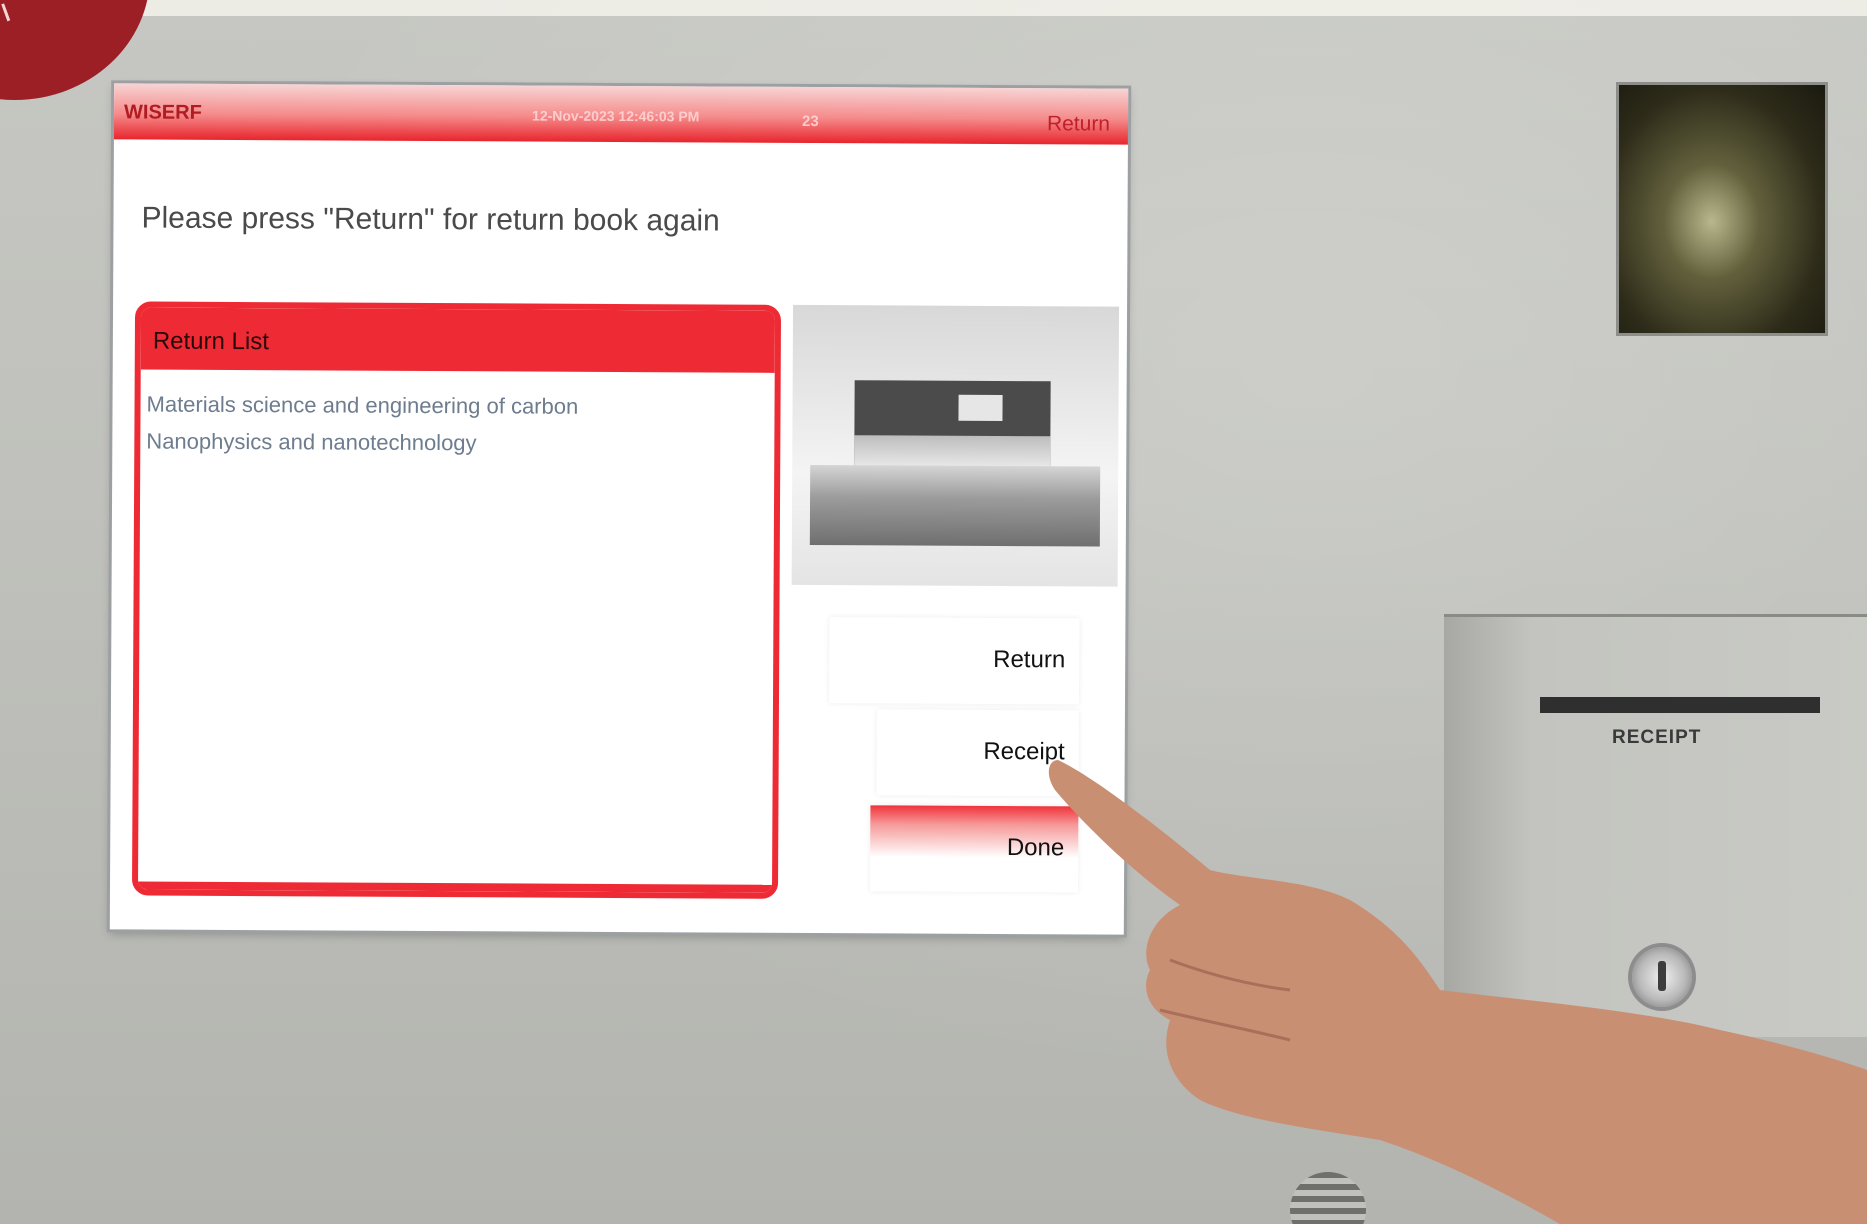  What do you see at coordinates (955, 506) in the screenshot?
I see `bin-tray` at bounding box center [955, 506].